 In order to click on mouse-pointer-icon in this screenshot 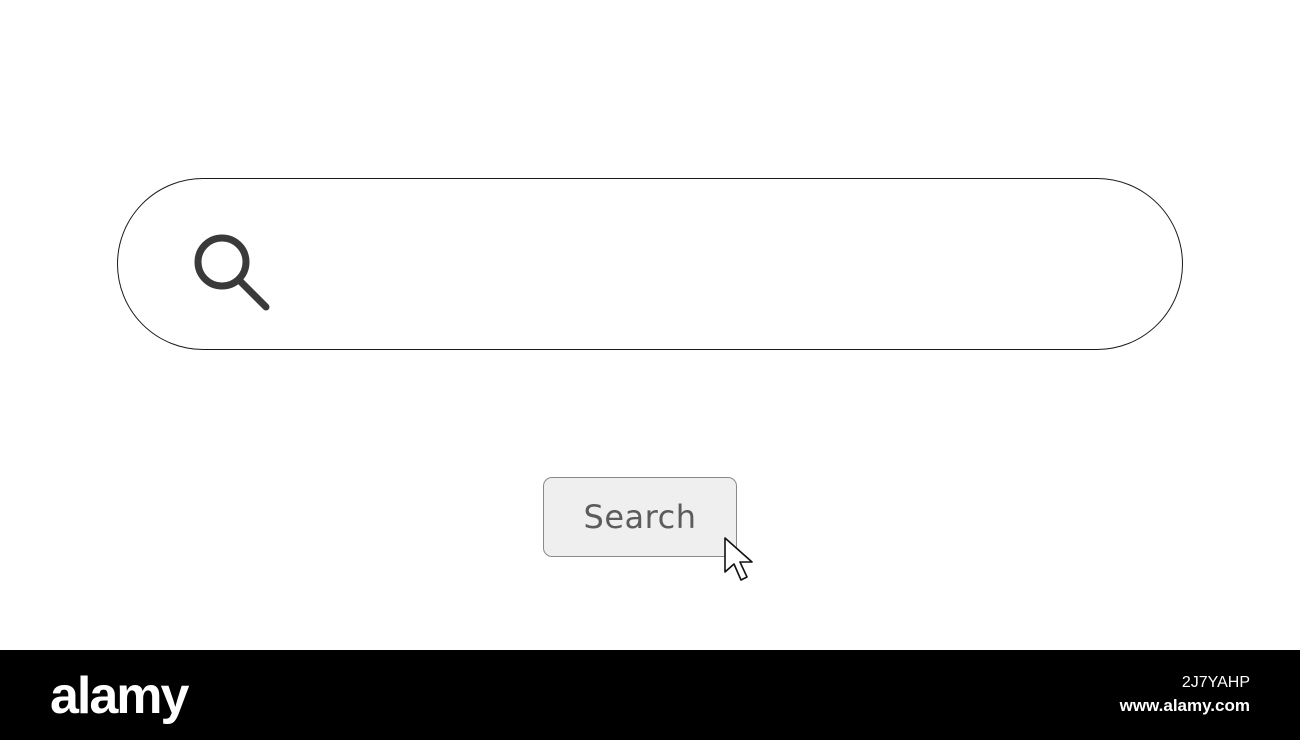, I will do `click(738, 559)`.